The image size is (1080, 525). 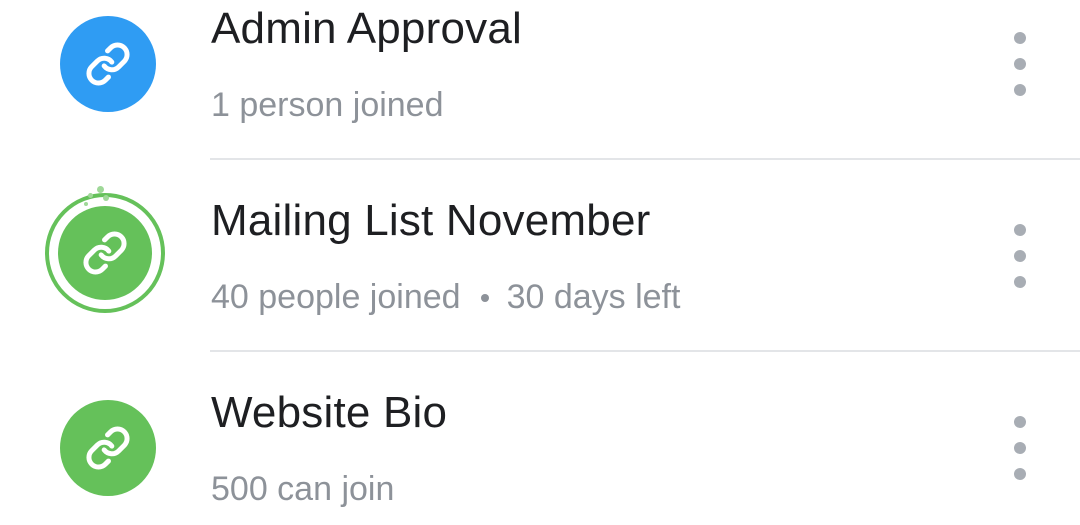 I want to click on link-title: Website Bio, so click(x=329, y=412).